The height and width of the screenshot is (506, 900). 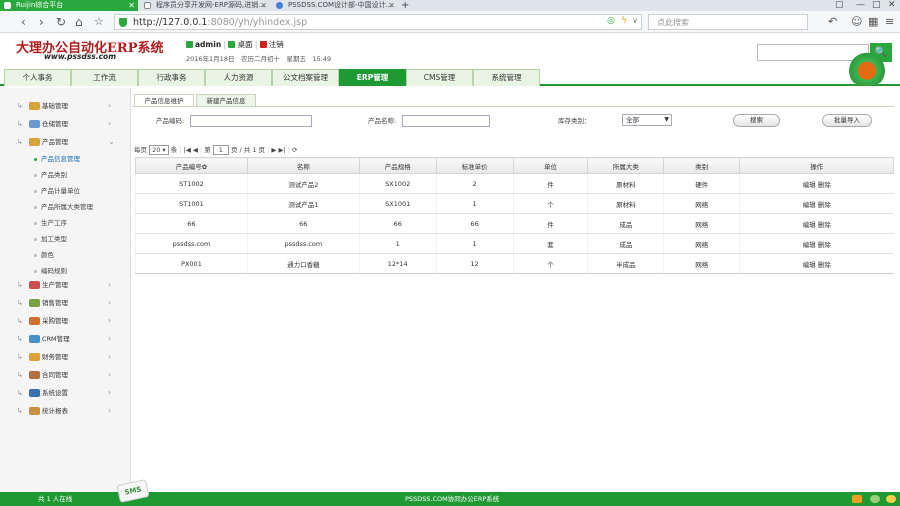 What do you see at coordinates (65, 223) in the screenshot?
I see `sidebar-subitem: 生产工序` at bounding box center [65, 223].